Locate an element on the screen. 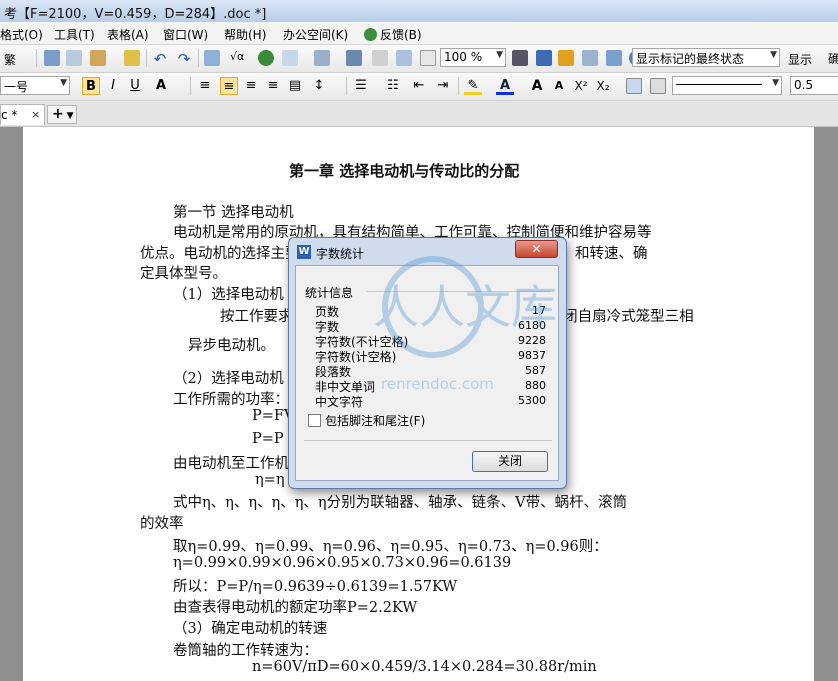 Image resolution: width=838 pixels, height=681 pixels. doc-line: 式中η、η、η、η、η、η分别为联轴器、轴承、链条、V带、蜗杆、滚筒 is located at coordinates (400, 503).